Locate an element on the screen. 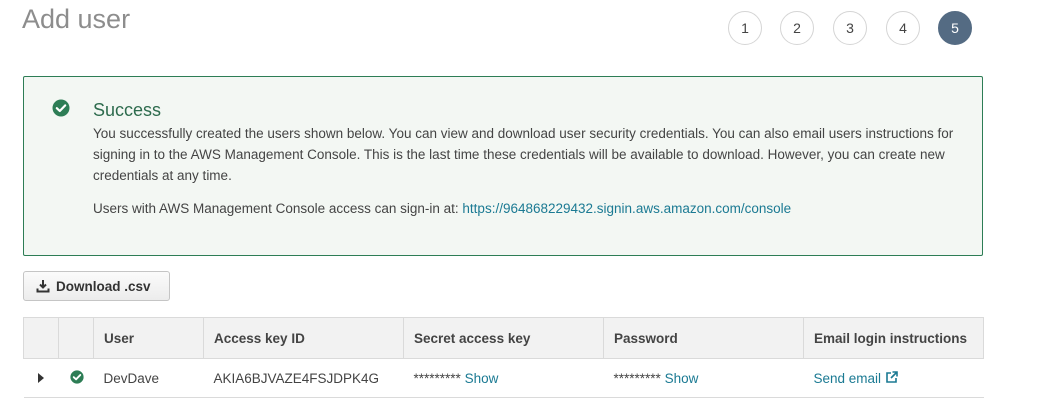 Image resolution: width=1042 pixels, height=414 pixels. alert-title: Success is located at coordinates (127, 110).